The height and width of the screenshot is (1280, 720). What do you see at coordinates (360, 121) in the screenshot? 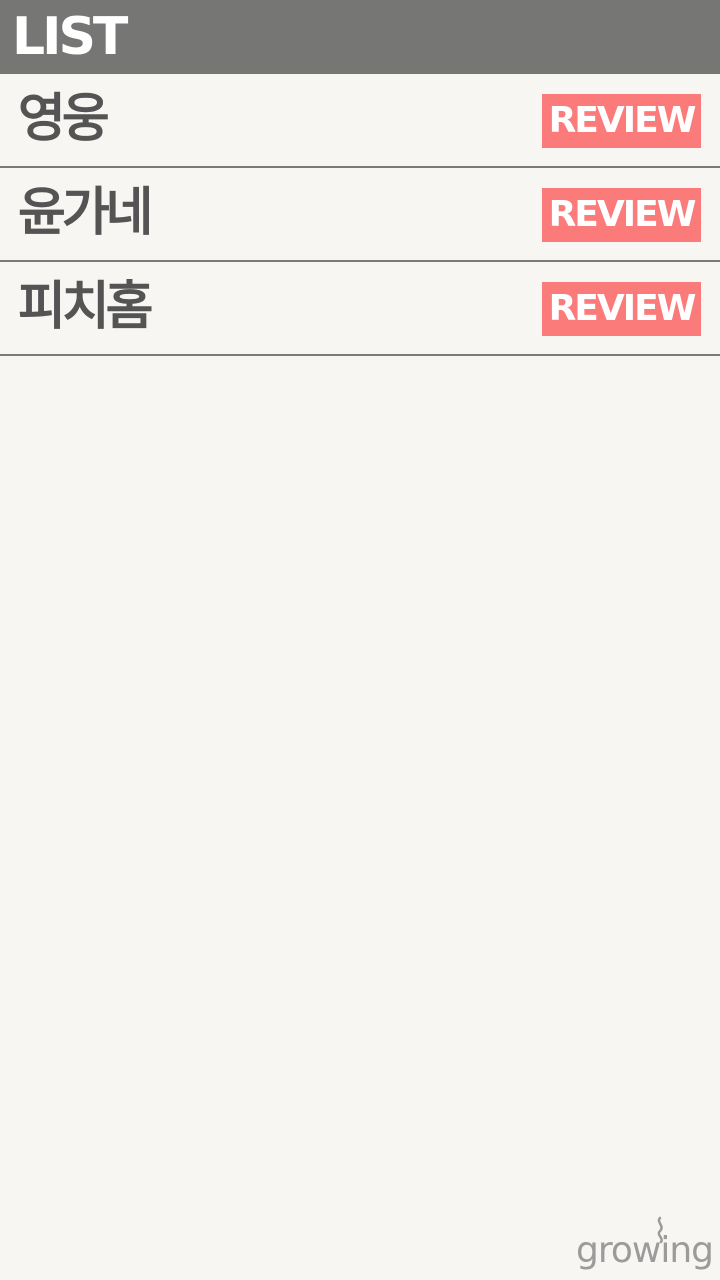
I see `list-item: 영웅 REVIEW` at bounding box center [360, 121].